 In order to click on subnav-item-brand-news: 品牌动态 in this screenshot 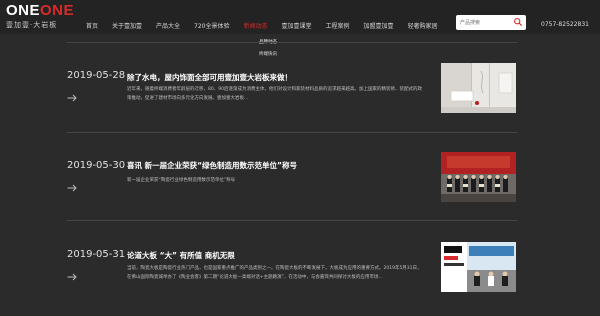, I will do `click(268, 43)`.